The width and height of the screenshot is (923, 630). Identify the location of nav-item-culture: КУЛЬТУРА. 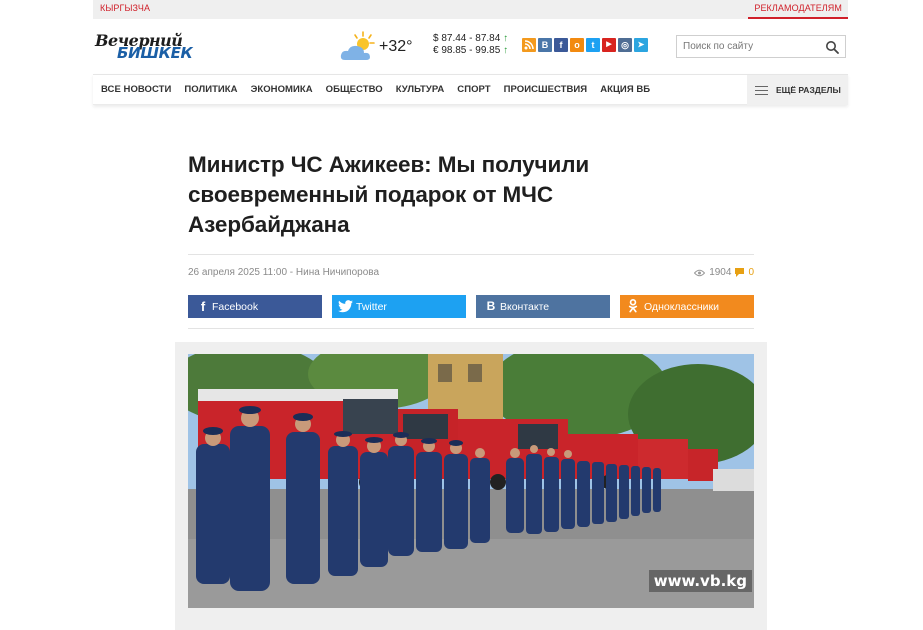
(420, 89).